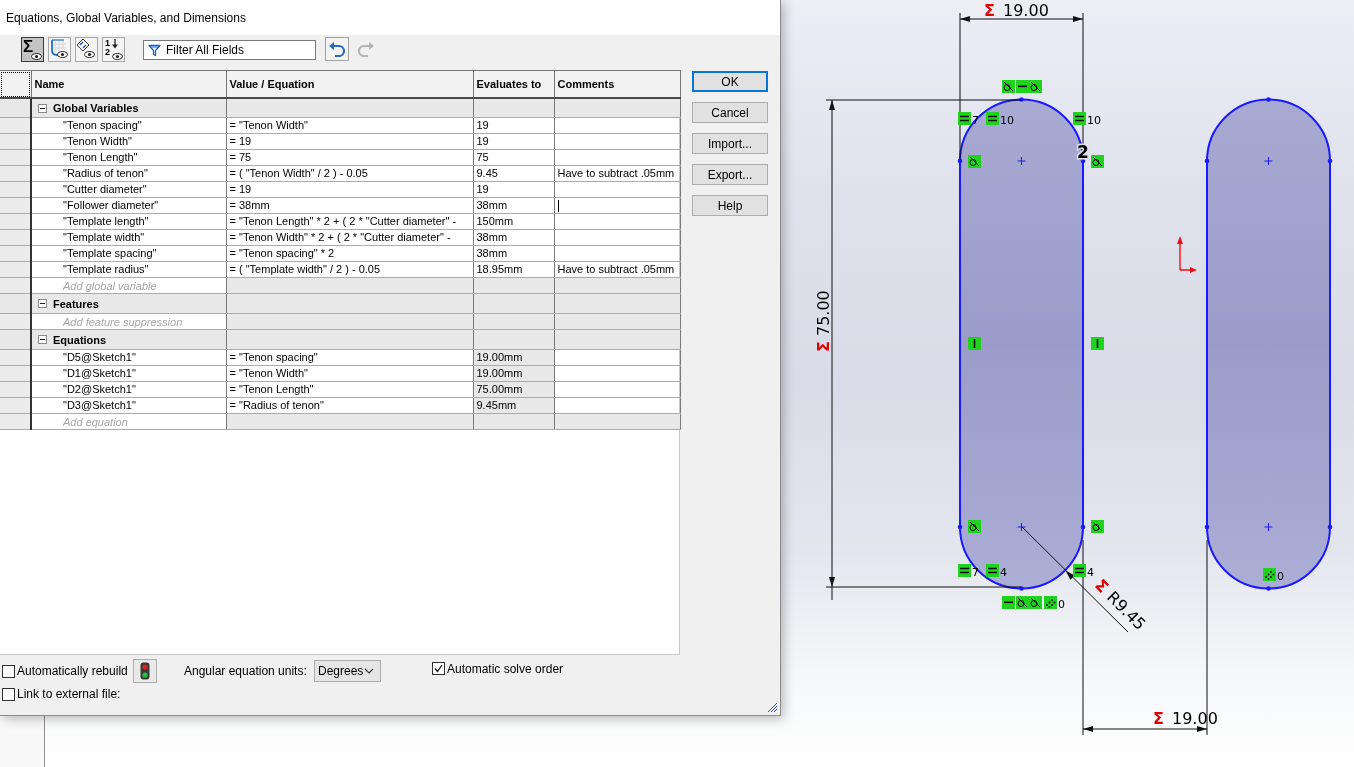  What do you see at coordinates (1187, 254) in the screenshot?
I see `origin-axes-icon` at bounding box center [1187, 254].